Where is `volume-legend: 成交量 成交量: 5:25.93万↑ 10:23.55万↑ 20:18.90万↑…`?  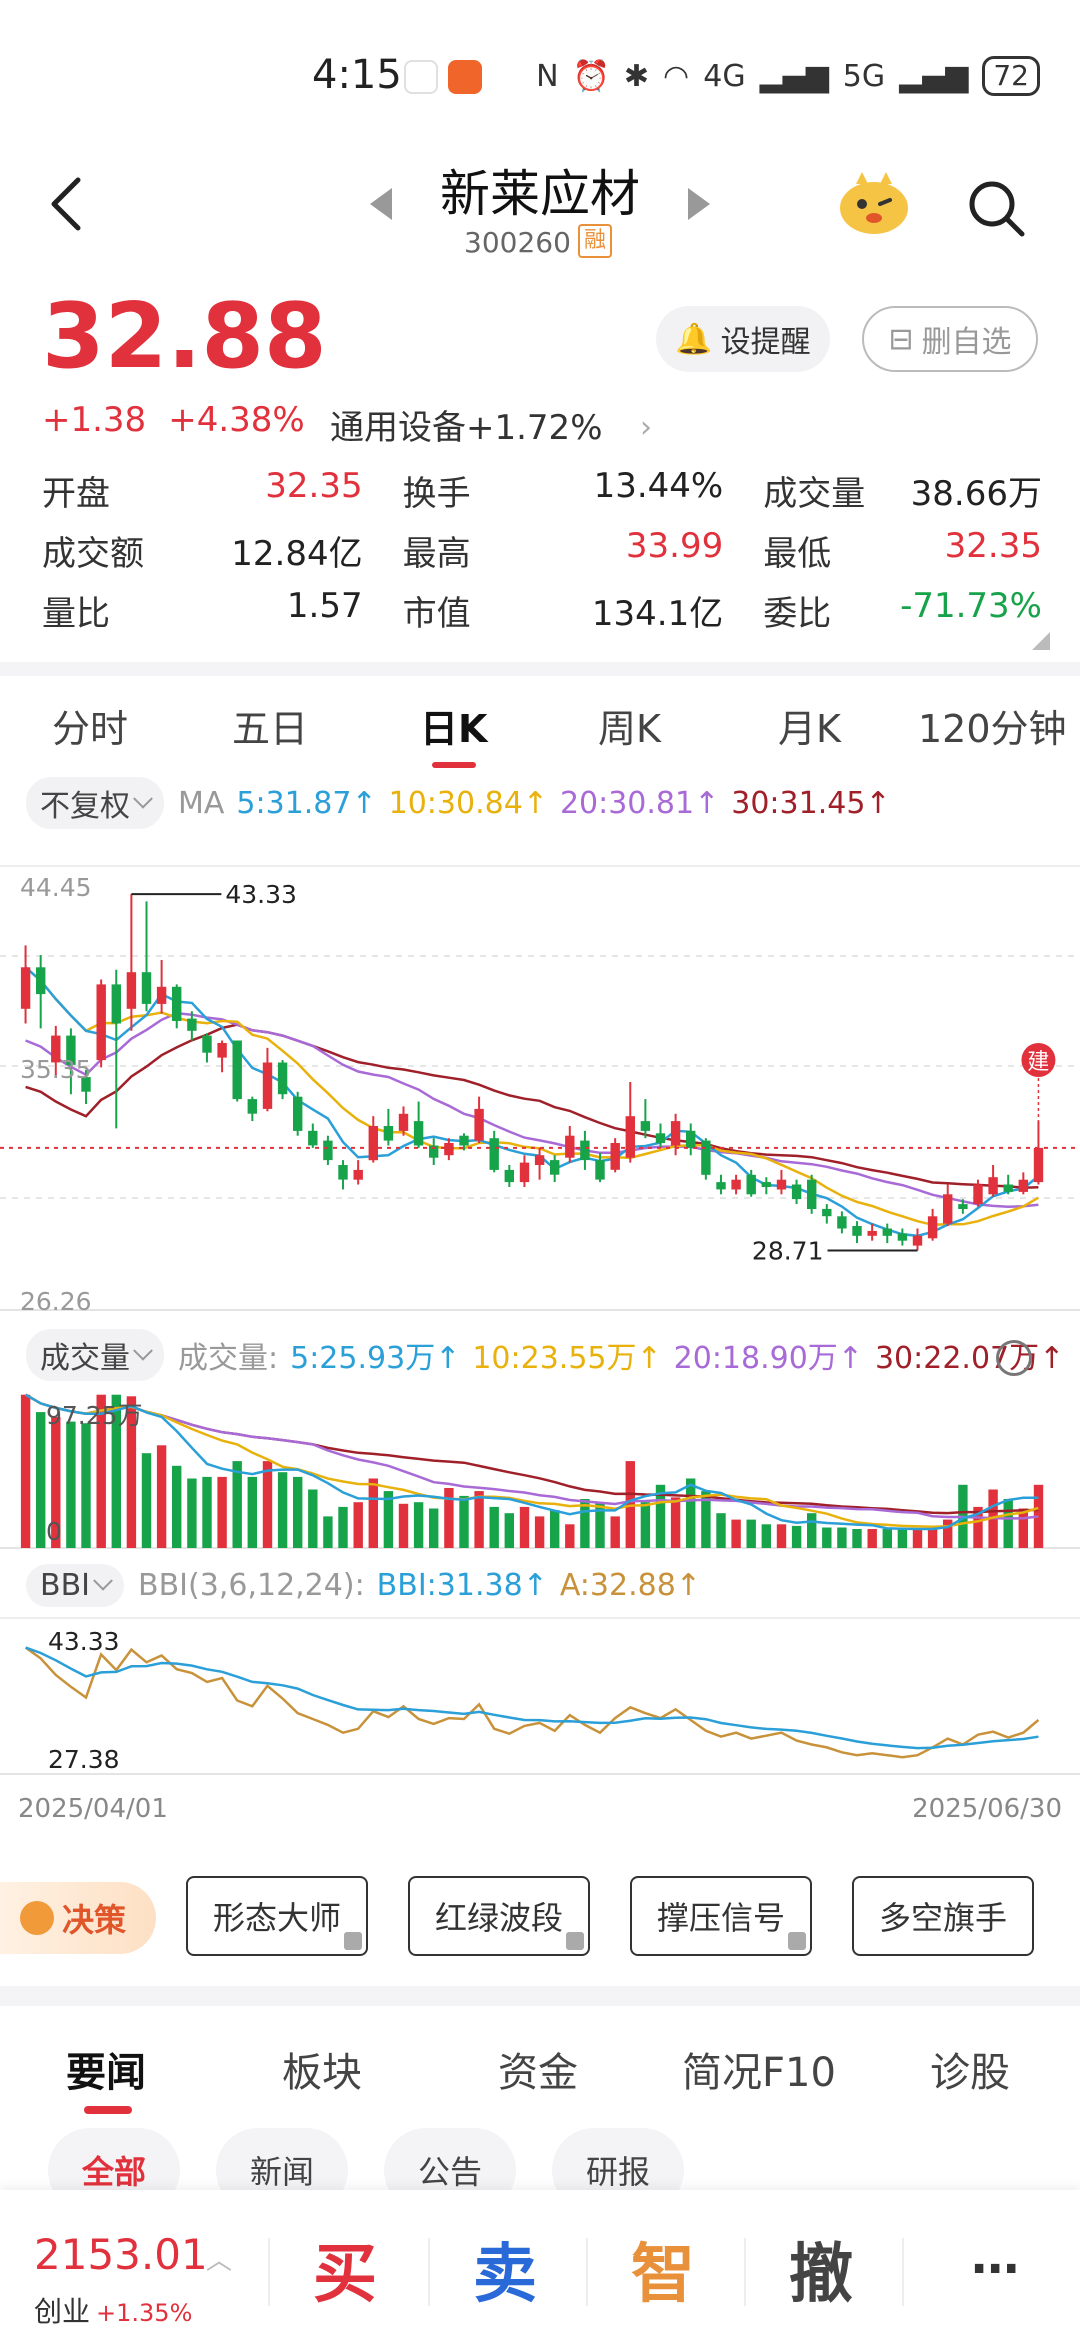 volume-legend: 成交量 成交量: 5:25.93万↑ 10:23.55万↑ 20:18.90万↑… is located at coordinates (551, 1355).